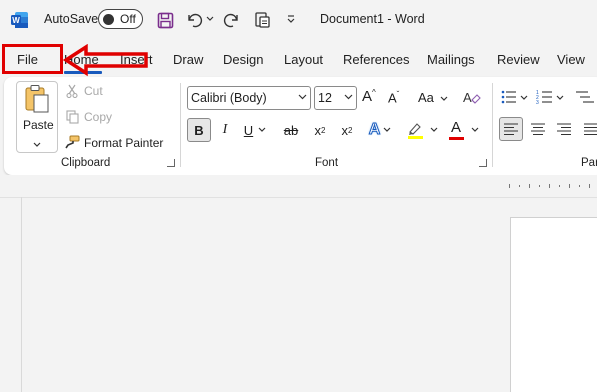 Image resolution: width=597 pixels, height=392 pixels. What do you see at coordinates (71, 19) in the screenshot?
I see `autosave-label: AutoSave` at bounding box center [71, 19].